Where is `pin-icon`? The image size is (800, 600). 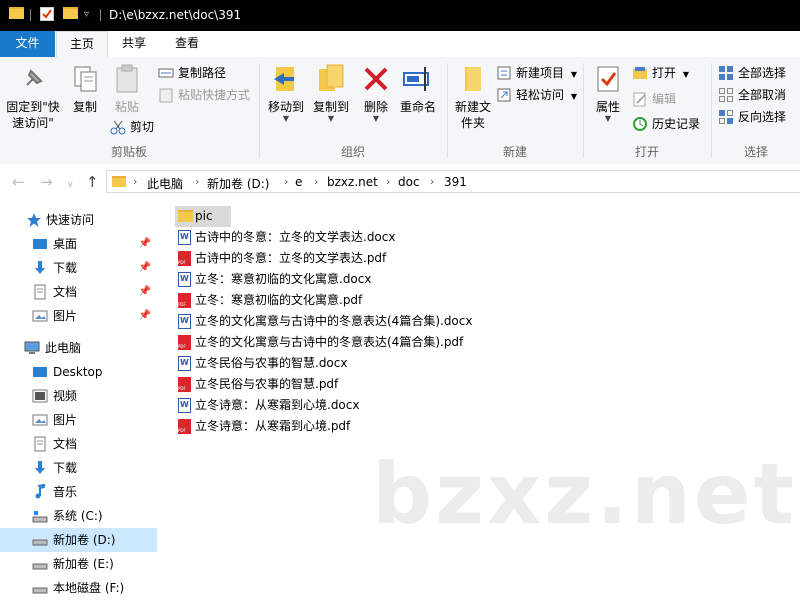
pin-icon is located at coordinates (33, 79).